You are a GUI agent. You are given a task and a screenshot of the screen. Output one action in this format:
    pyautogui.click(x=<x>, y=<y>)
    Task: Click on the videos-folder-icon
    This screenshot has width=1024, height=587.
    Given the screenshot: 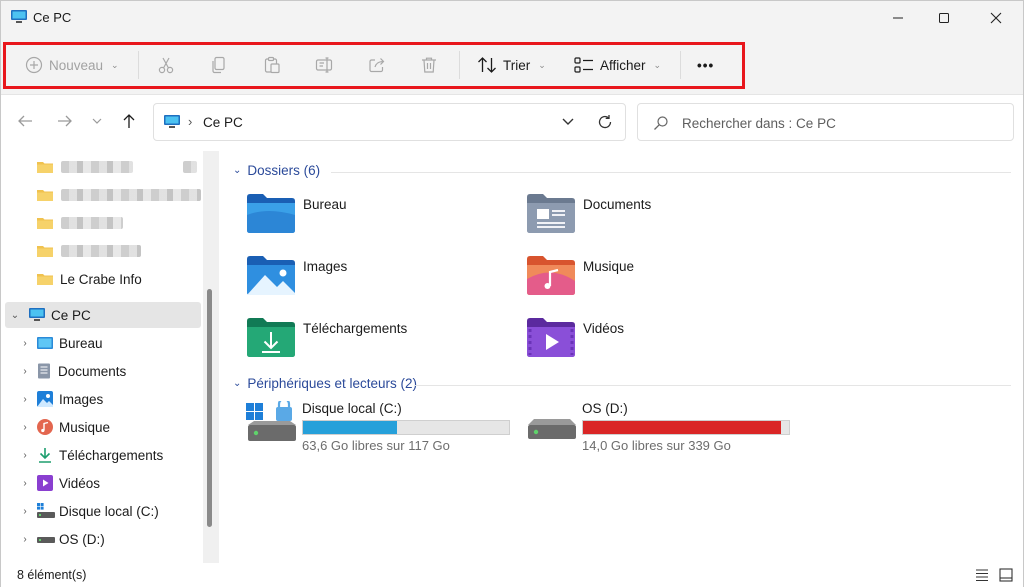 What is the action you would take?
    pyautogui.click(x=551, y=337)
    